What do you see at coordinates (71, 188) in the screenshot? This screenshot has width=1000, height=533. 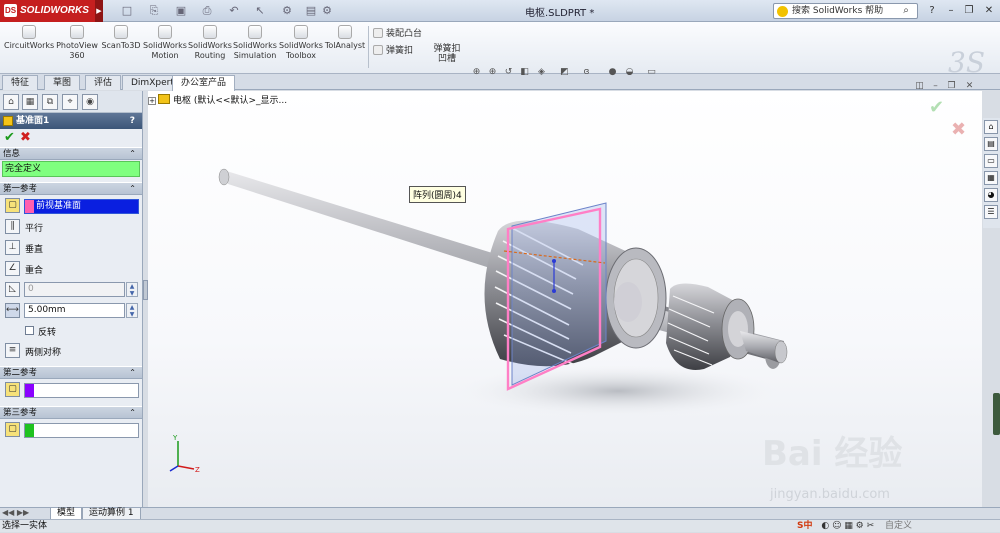 I see `first-reference-header: 第一参考 ⌃` at bounding box center [71, 188].